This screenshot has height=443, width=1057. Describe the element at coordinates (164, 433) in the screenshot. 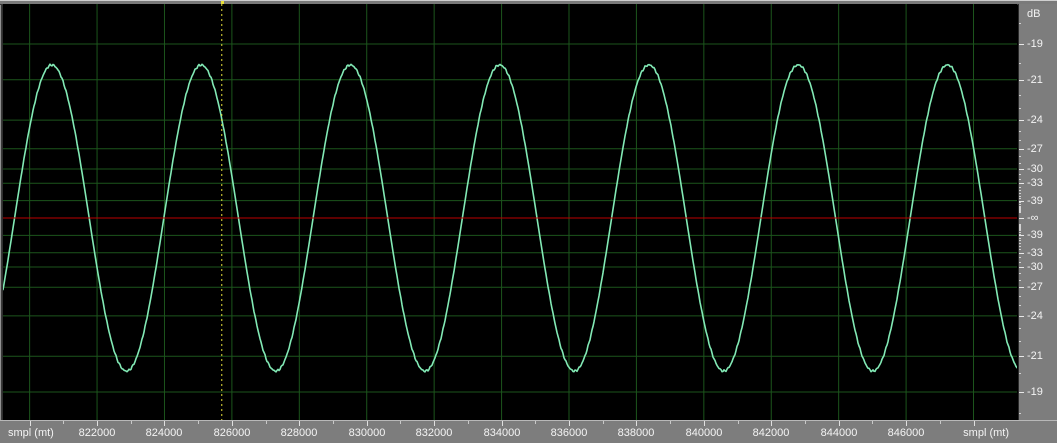

I see `time-tick-label: 824000` at that location.